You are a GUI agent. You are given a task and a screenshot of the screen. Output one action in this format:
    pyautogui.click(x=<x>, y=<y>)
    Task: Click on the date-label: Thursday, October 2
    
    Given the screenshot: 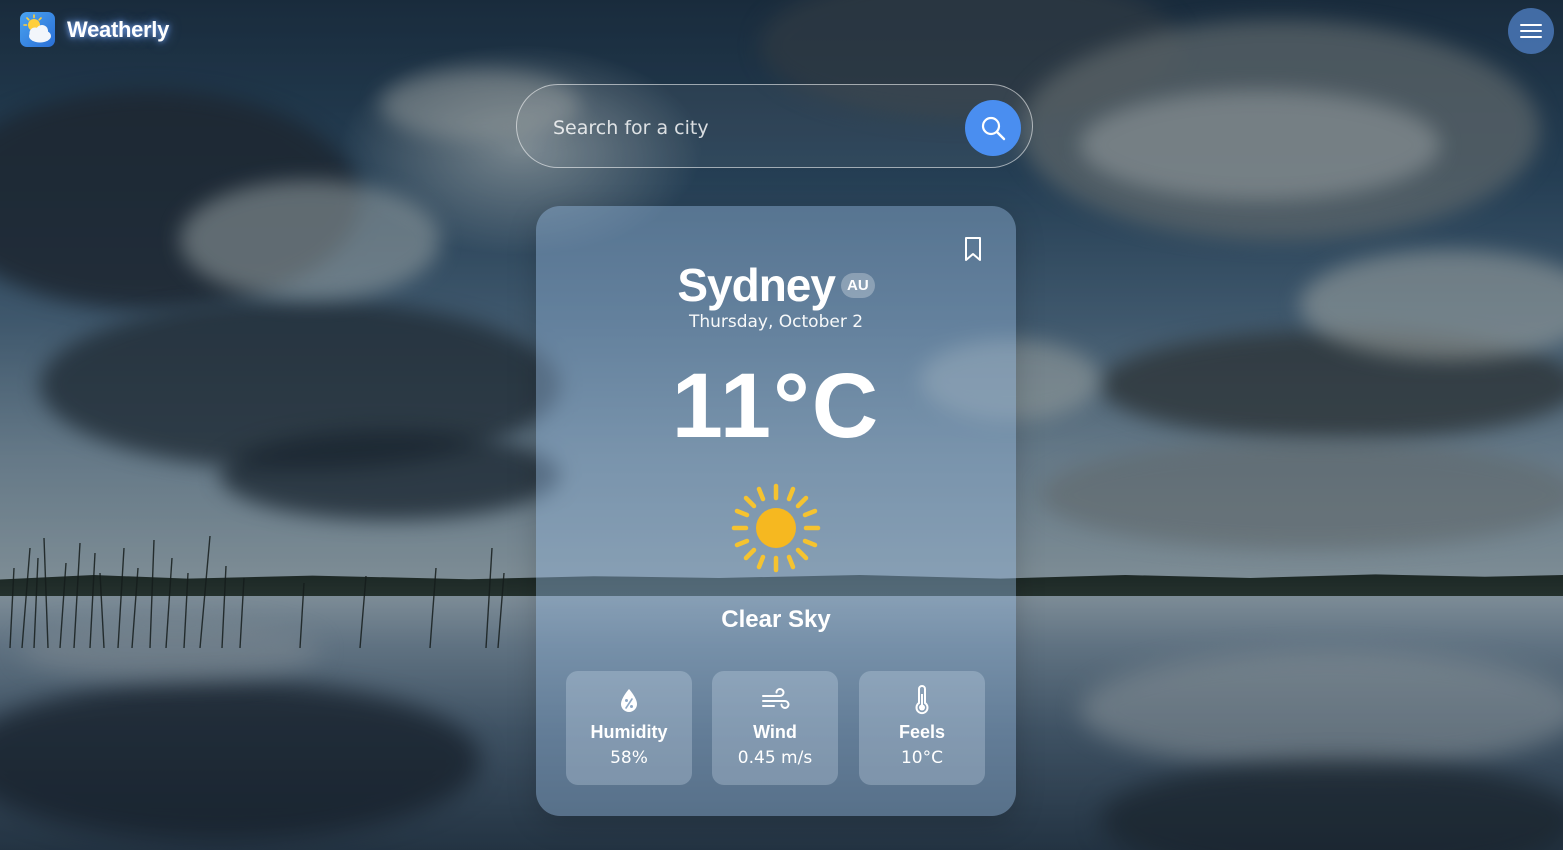 What is the action you would take?
    pyautogui.click(x=776, y=322)
    